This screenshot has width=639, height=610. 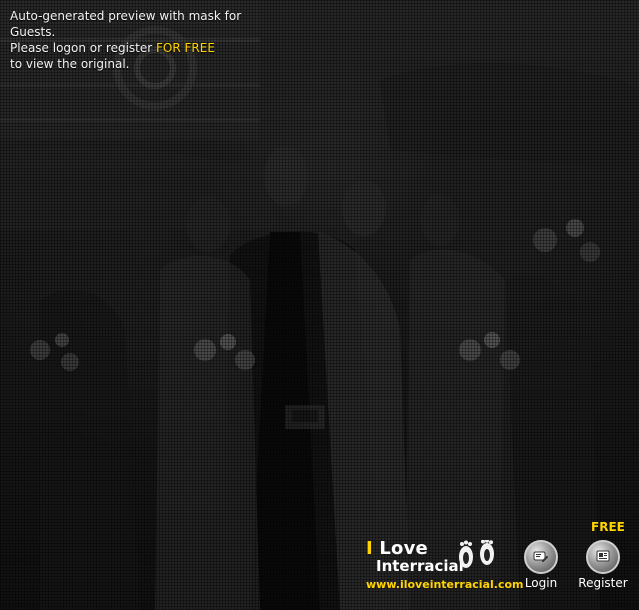 I want to click on free-highlight: FOR FREE, so click(x=185, y=48).